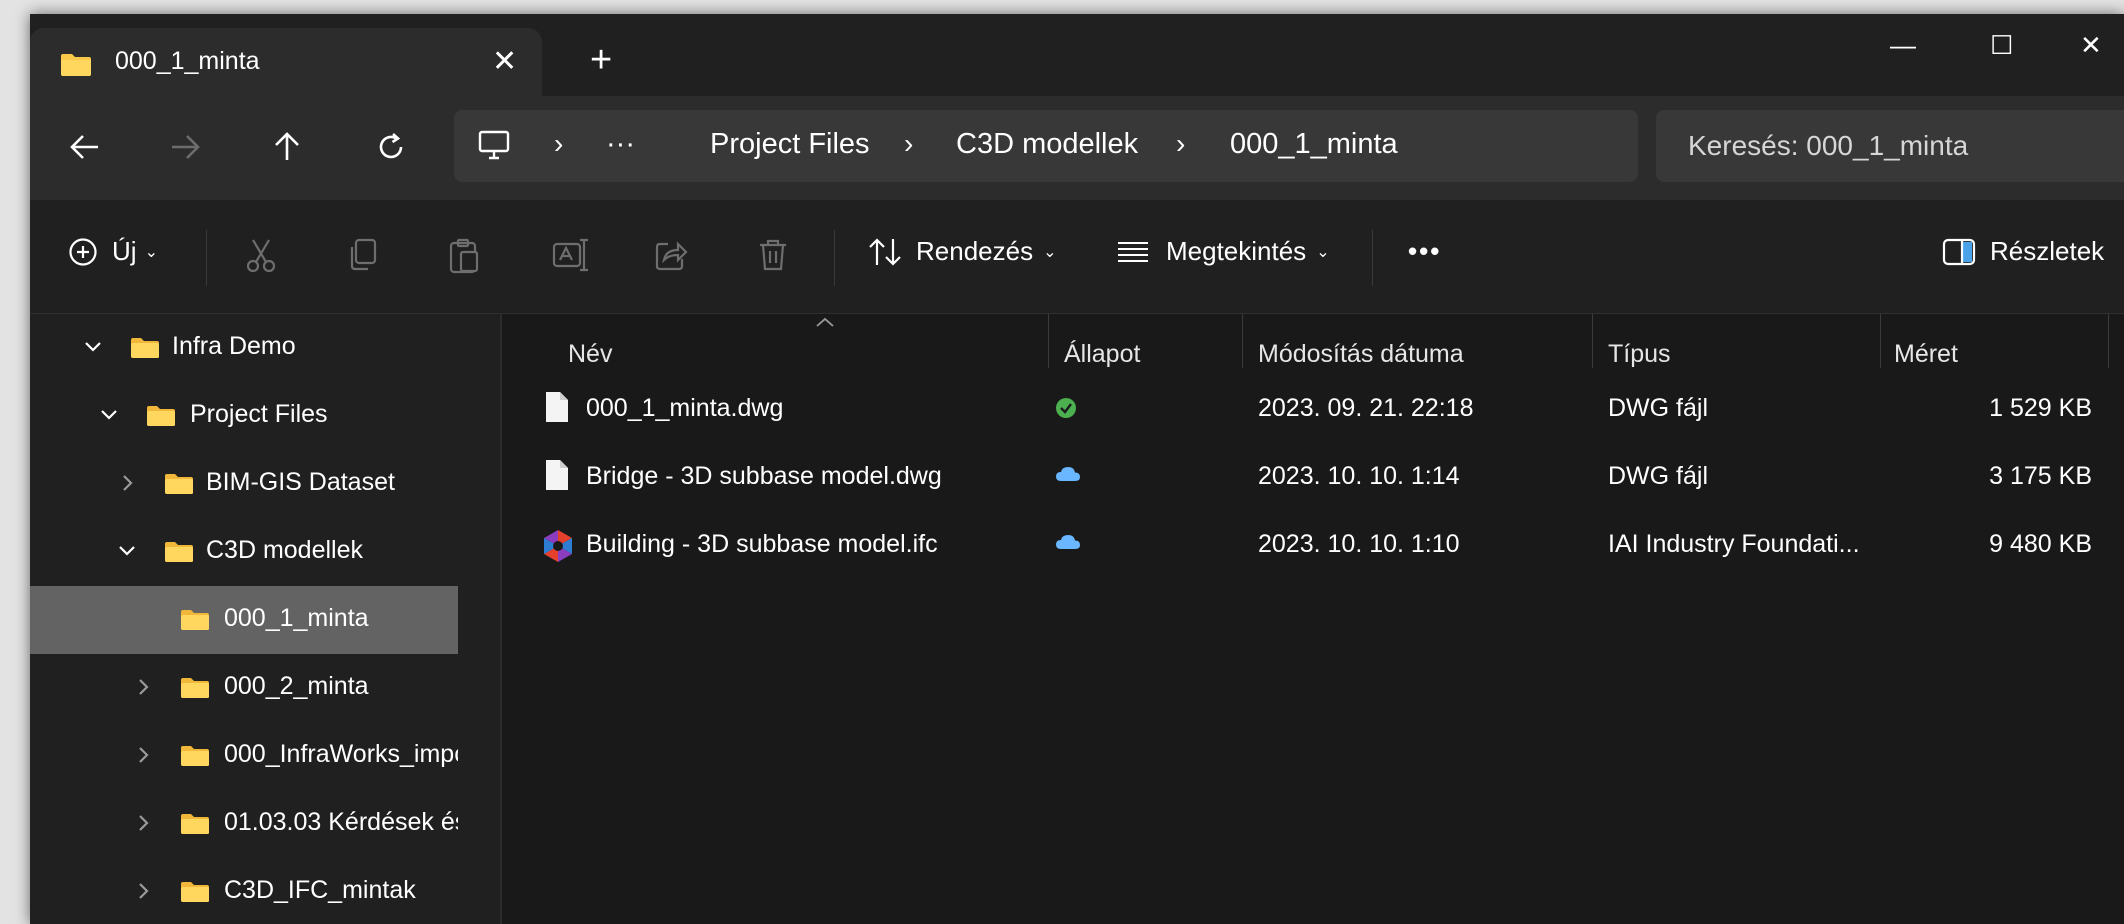  I want to click on breadcrumb-more: ···, so click(620, 144).